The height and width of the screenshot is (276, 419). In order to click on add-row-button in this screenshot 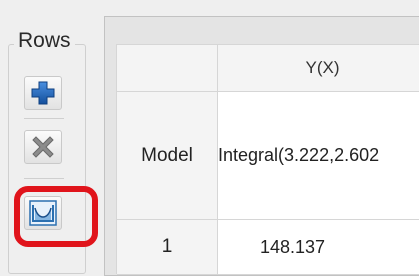, I will do `click(43, 93)`.